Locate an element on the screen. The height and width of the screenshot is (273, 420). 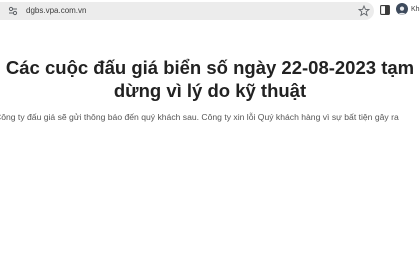
profile-avatar-icon is located at coordinates (402, 9).